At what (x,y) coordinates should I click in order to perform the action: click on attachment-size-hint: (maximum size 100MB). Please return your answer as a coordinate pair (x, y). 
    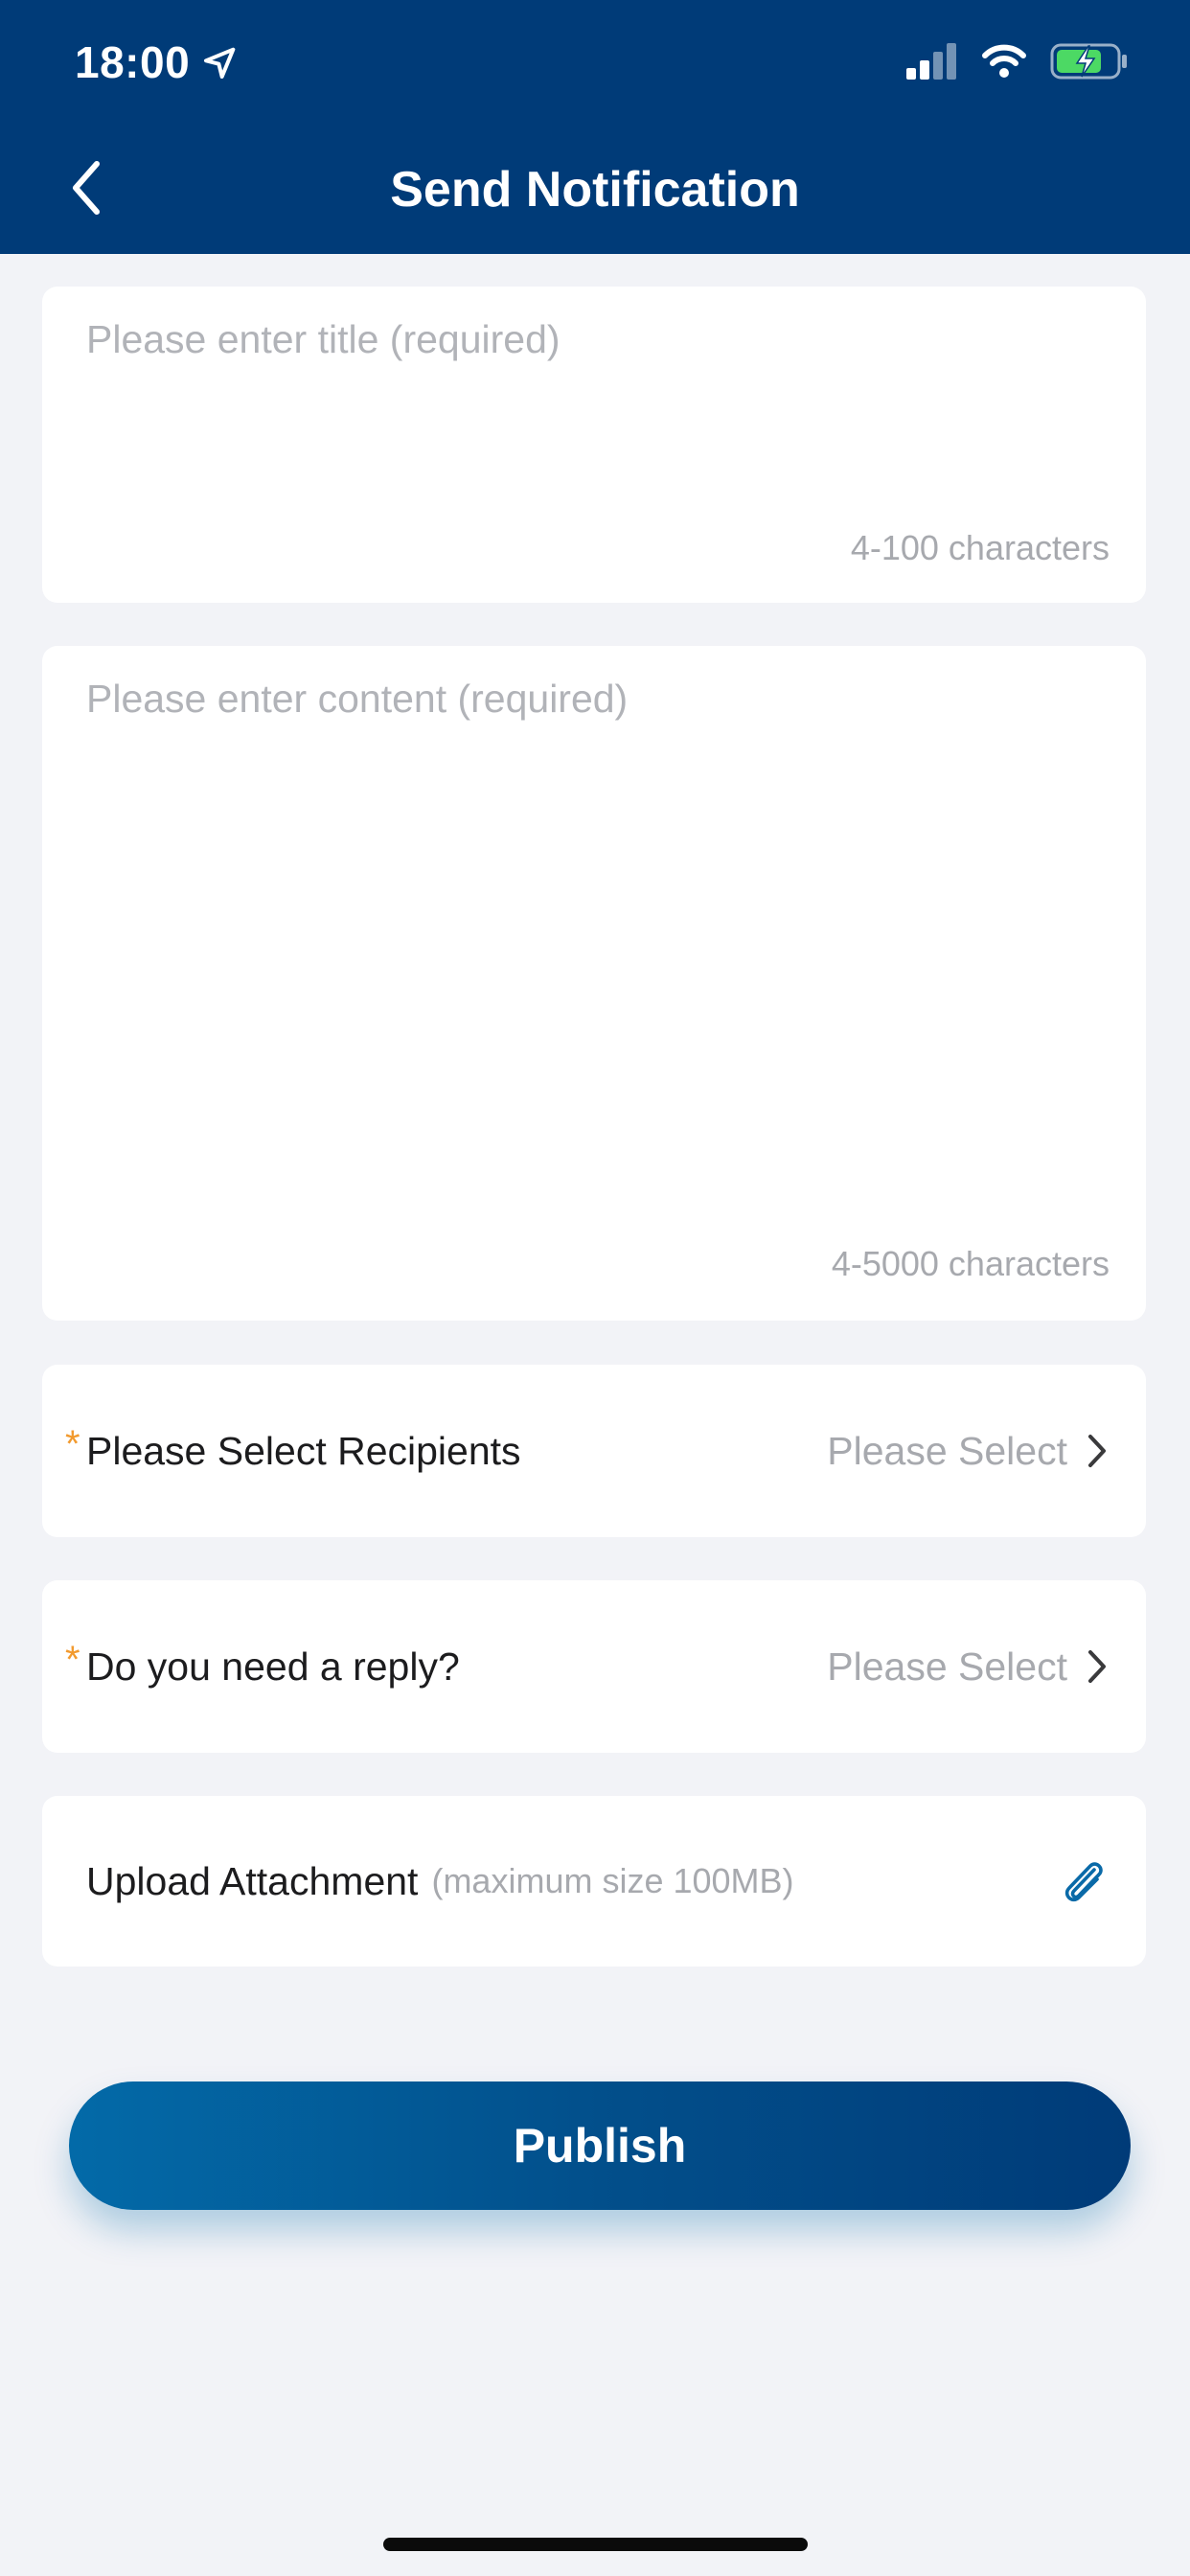
    Looking at the image, I should click on (612, 1880).